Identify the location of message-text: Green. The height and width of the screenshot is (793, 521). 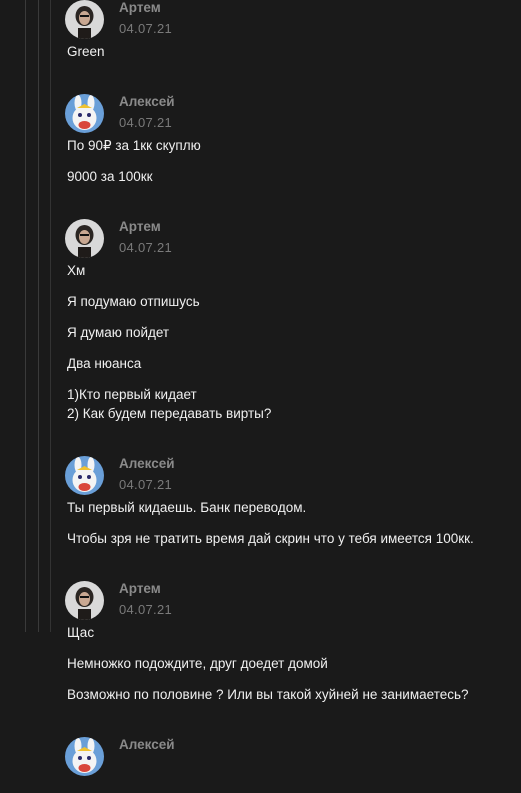
(86, 51).